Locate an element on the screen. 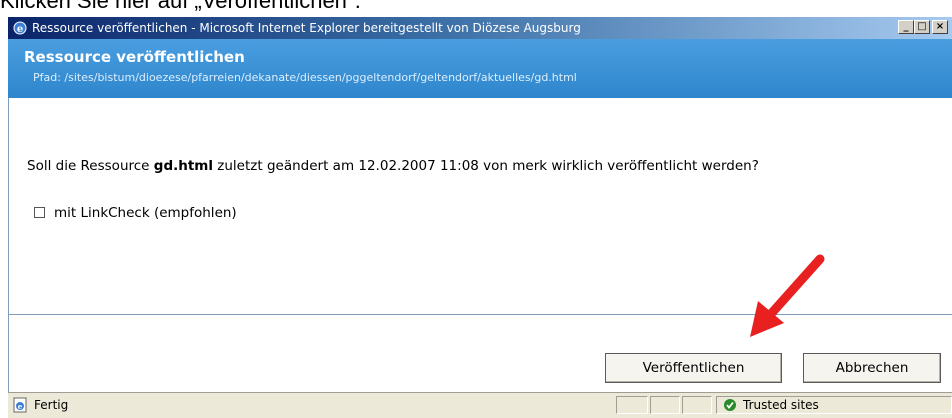 This screenshot has width=952, height=418. cancel-button: Abbrechen is located at coordinates (872, 368).